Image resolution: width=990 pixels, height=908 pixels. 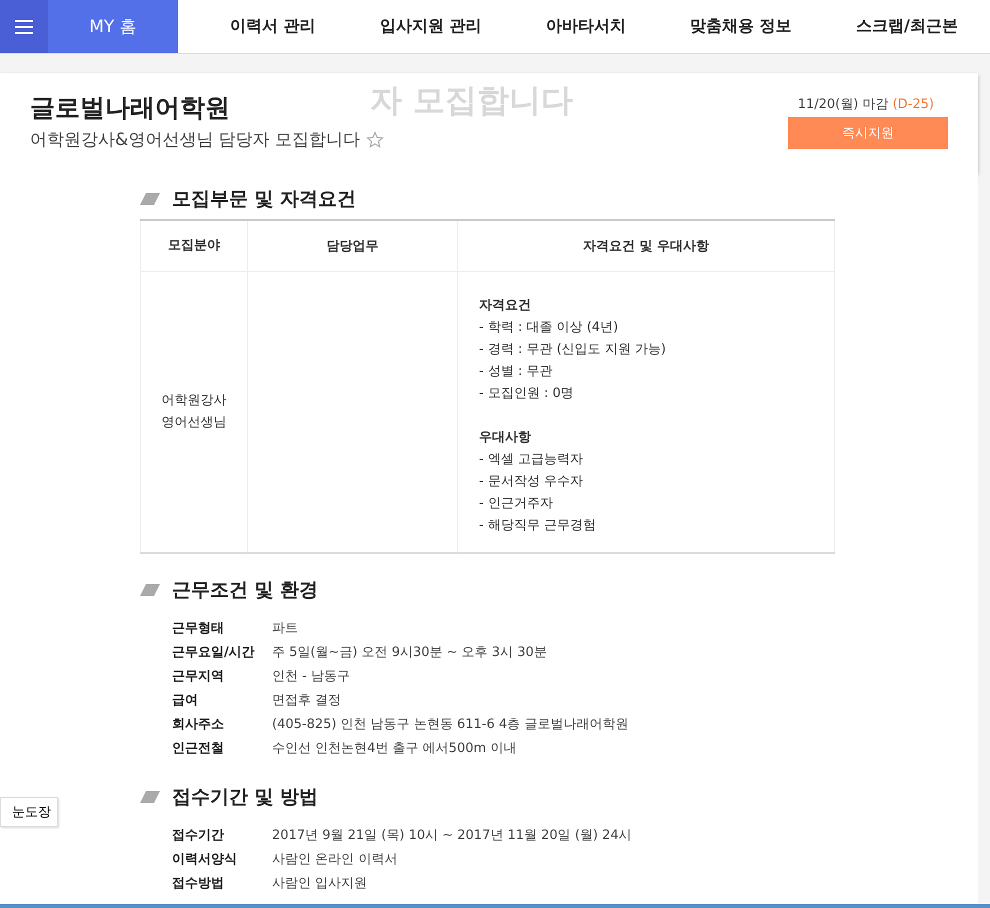 I want to click on menu-icon, so click(x=24, y=27).